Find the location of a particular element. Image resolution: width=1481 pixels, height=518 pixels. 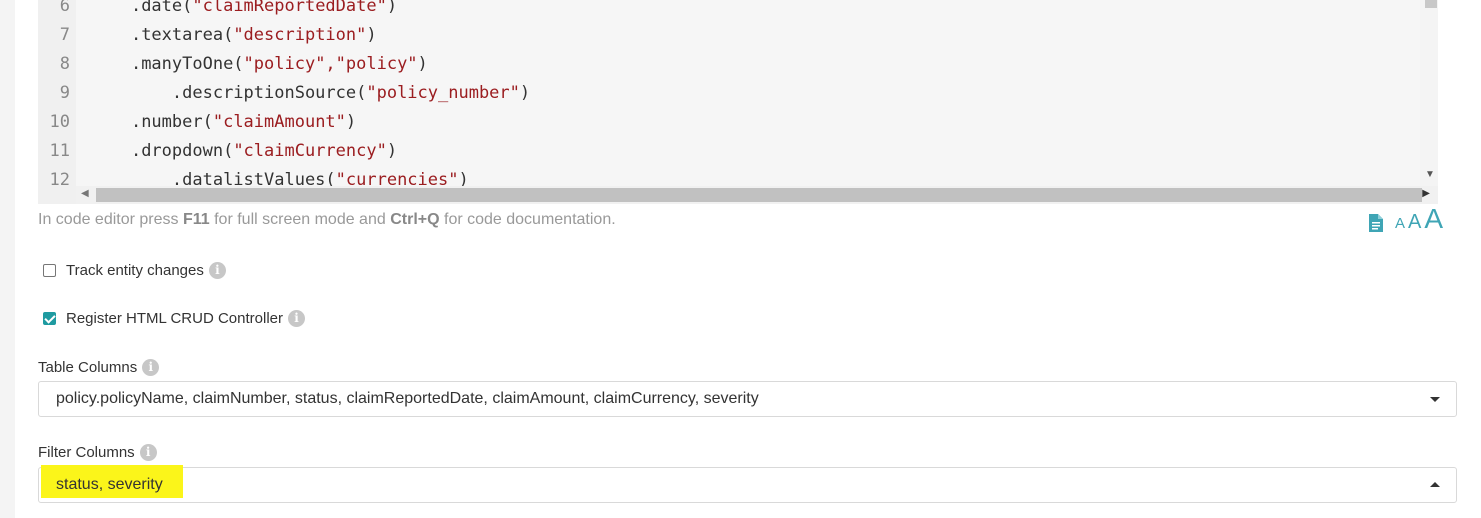

document-icon is located at coordinates (1376, 223).